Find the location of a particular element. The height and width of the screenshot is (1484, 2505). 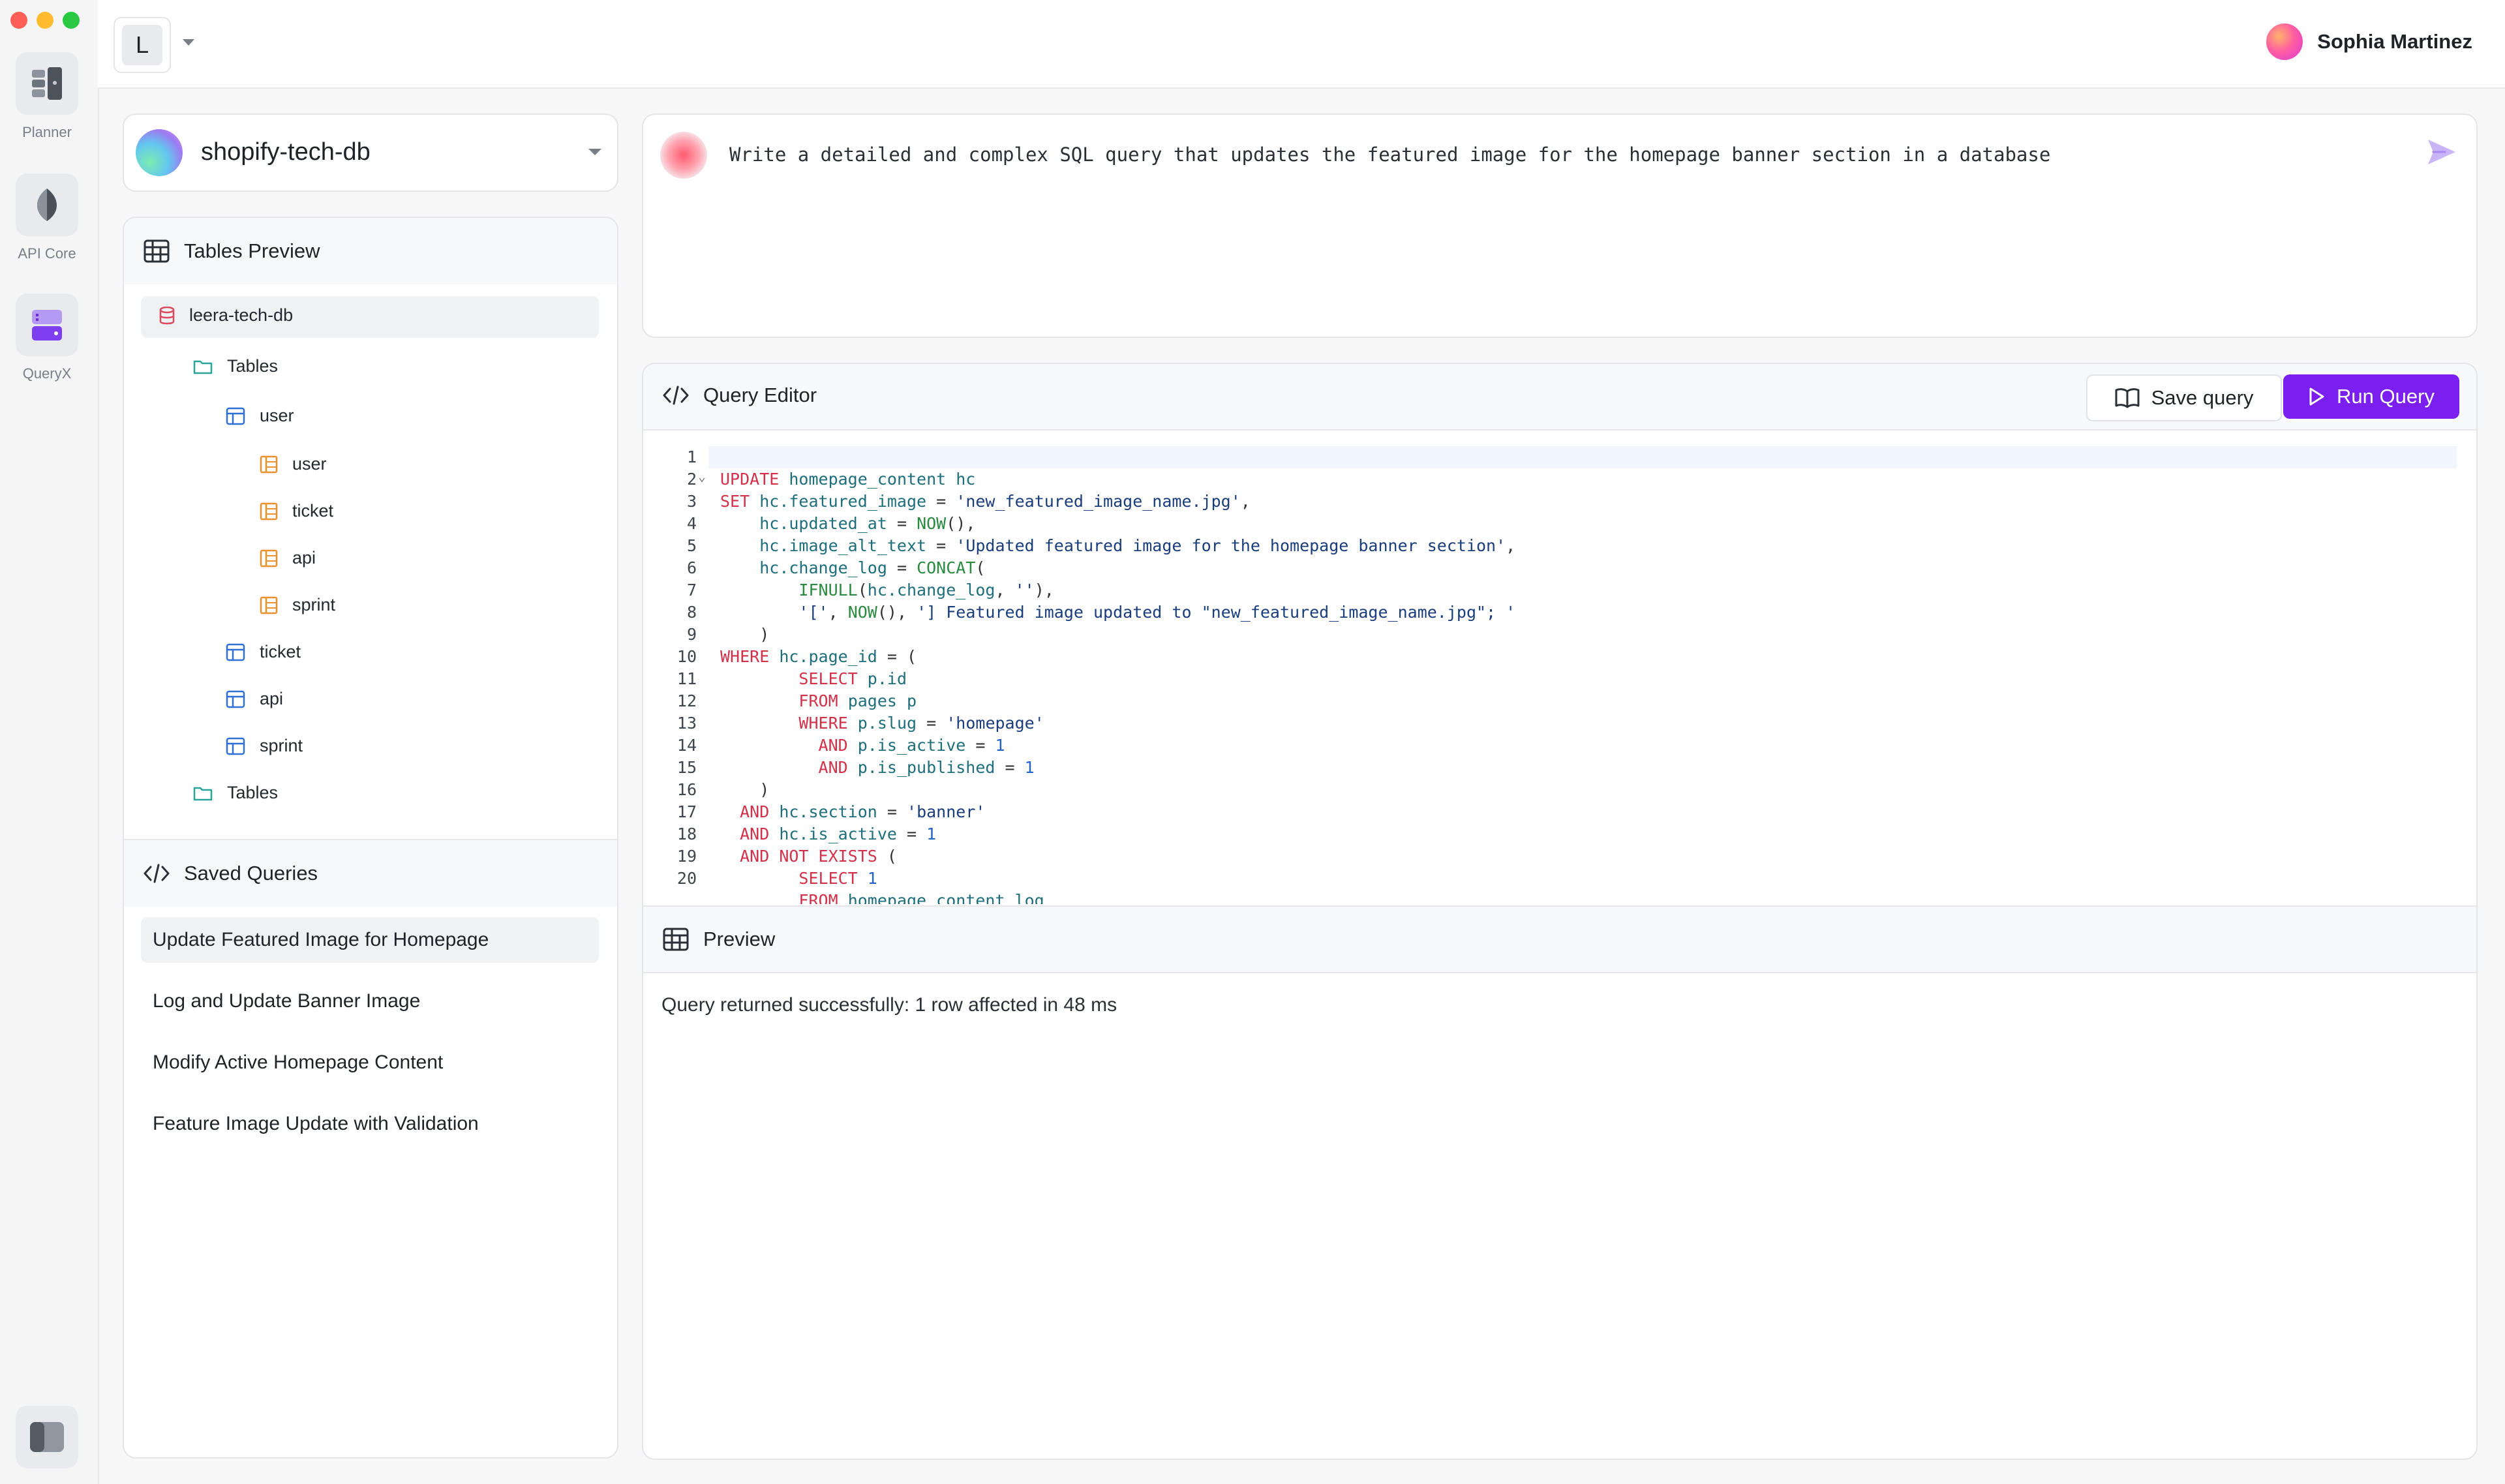

line-number: 13 is located at coordinates (687, 723).